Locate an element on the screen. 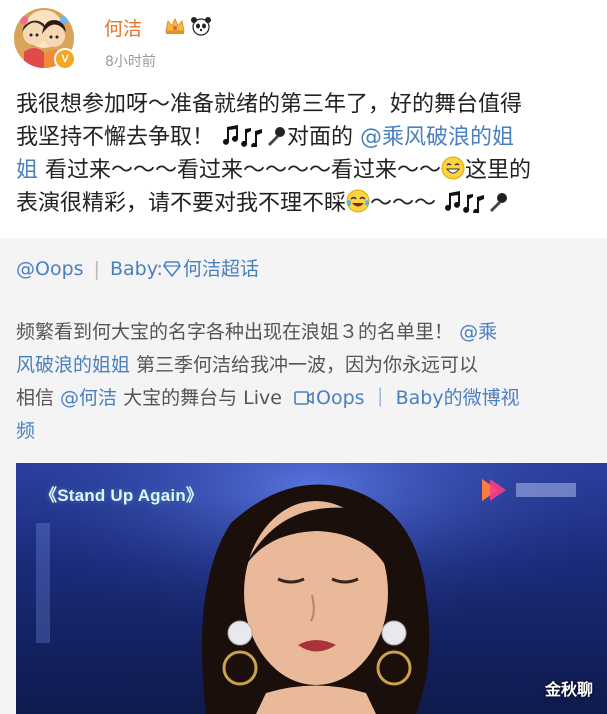  repost-text-line: 相信 is located at coordinates (38, 398).